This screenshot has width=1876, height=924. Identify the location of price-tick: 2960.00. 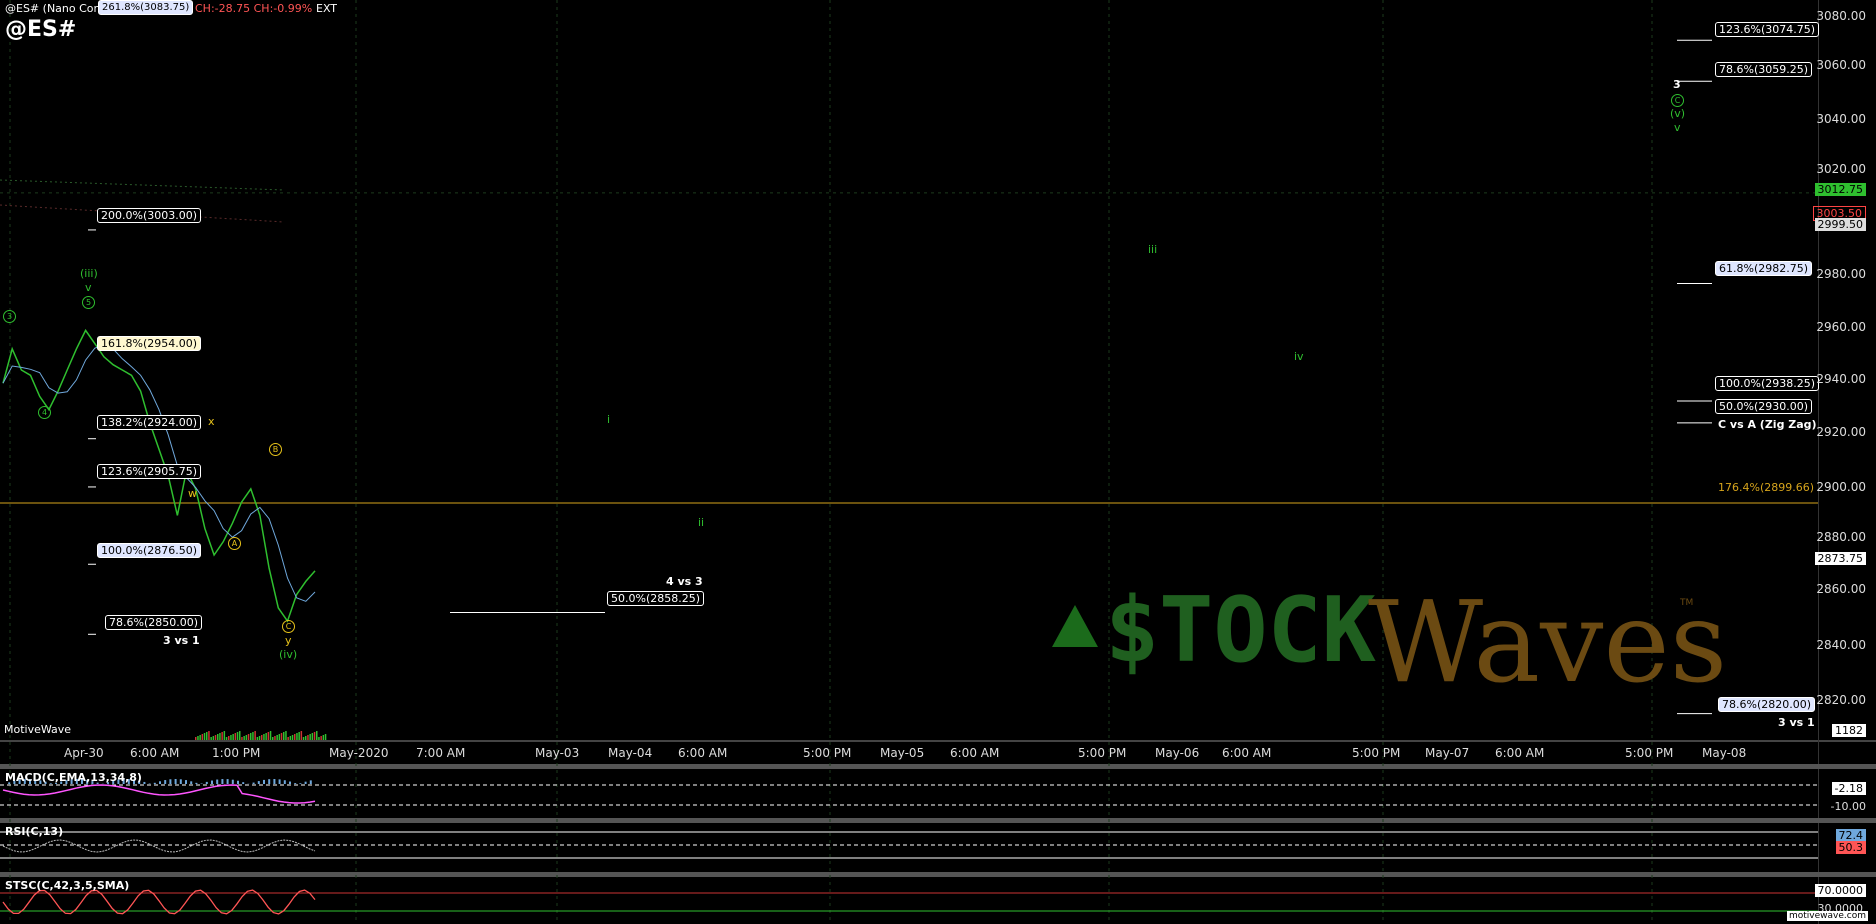
(1841, 327).